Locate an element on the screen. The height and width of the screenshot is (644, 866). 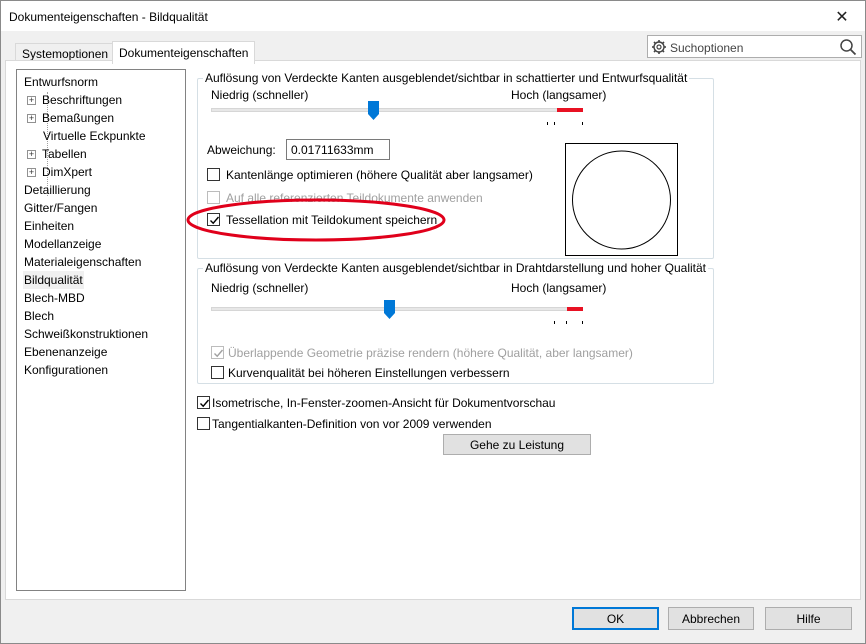
button-label: Abbrechen is located at coordinates (711, 618).